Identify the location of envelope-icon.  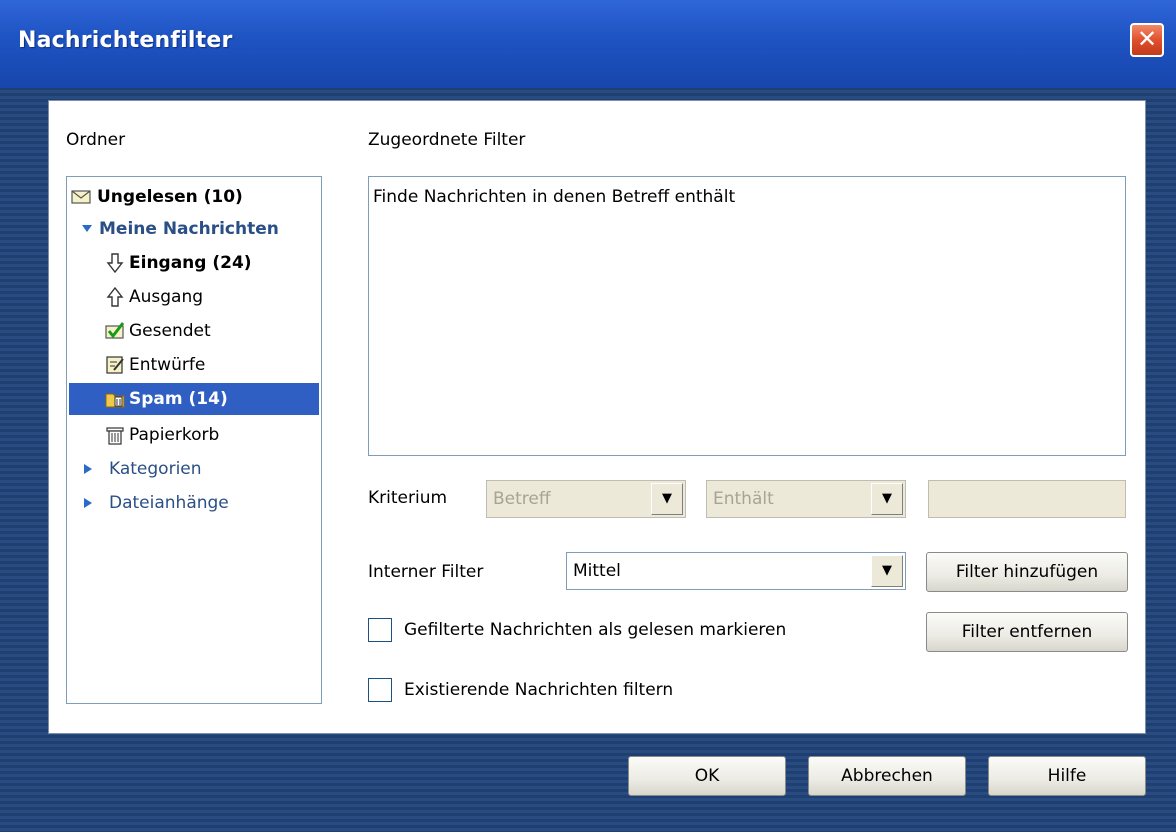
(81, 197).